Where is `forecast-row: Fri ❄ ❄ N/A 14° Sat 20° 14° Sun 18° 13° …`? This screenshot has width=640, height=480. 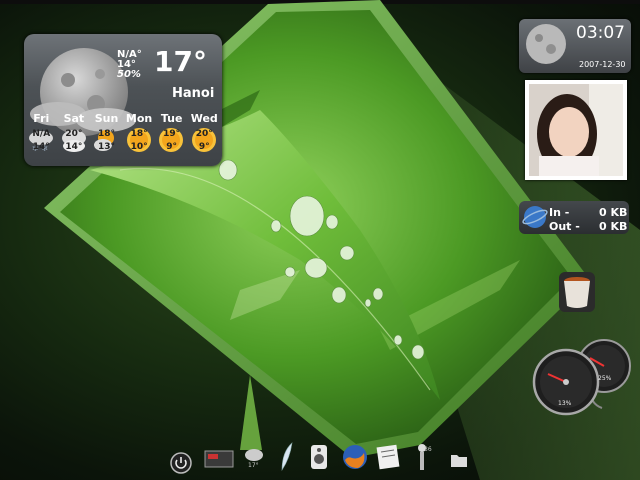
forecast-row: Fri ❄ ❄ N/A 14° Sat 20° 14° Sun 18° 13° … is located at coordinates (123, 137).